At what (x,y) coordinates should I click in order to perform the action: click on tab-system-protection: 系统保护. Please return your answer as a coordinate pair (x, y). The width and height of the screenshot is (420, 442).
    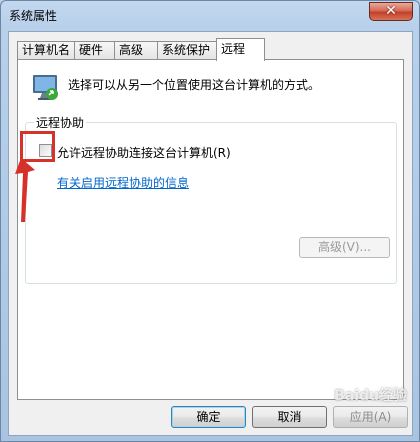
    Looking at the image, I should click on (187, 50).